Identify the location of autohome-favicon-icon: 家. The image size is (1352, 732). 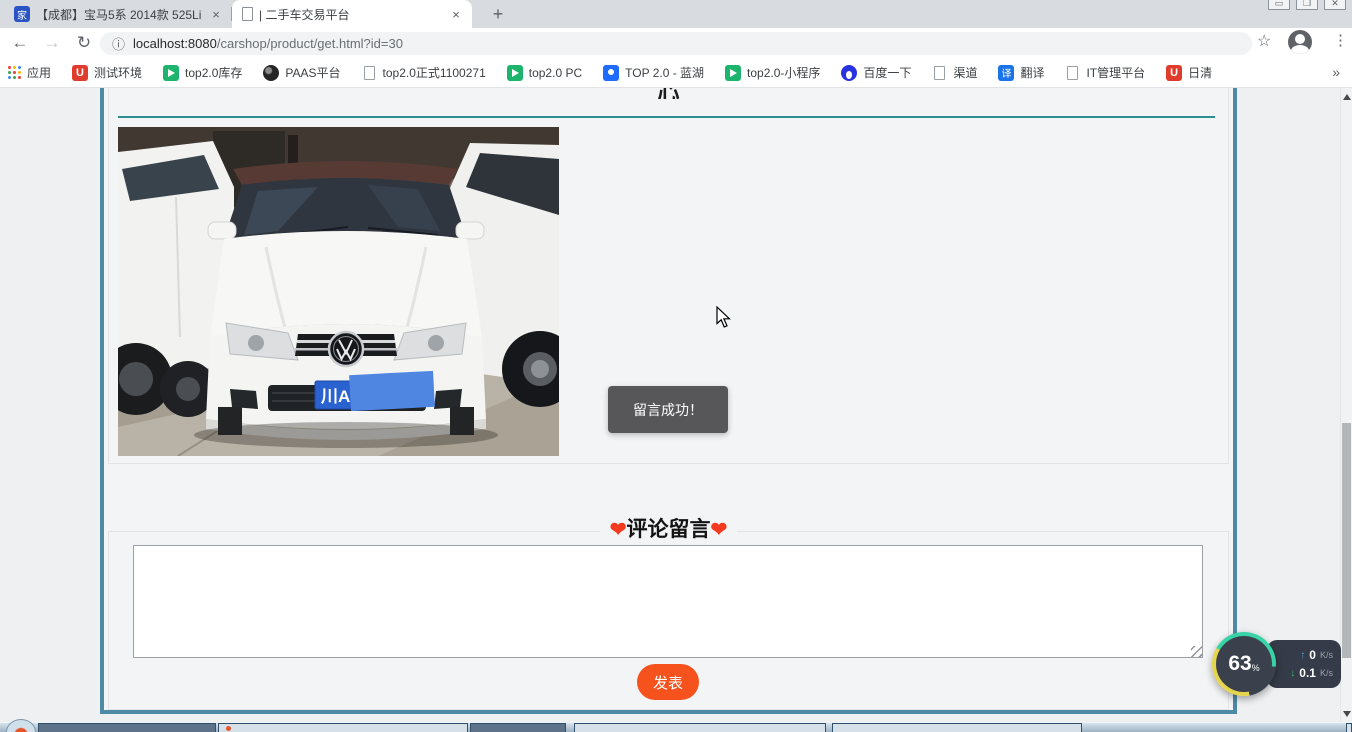
(22, 14).